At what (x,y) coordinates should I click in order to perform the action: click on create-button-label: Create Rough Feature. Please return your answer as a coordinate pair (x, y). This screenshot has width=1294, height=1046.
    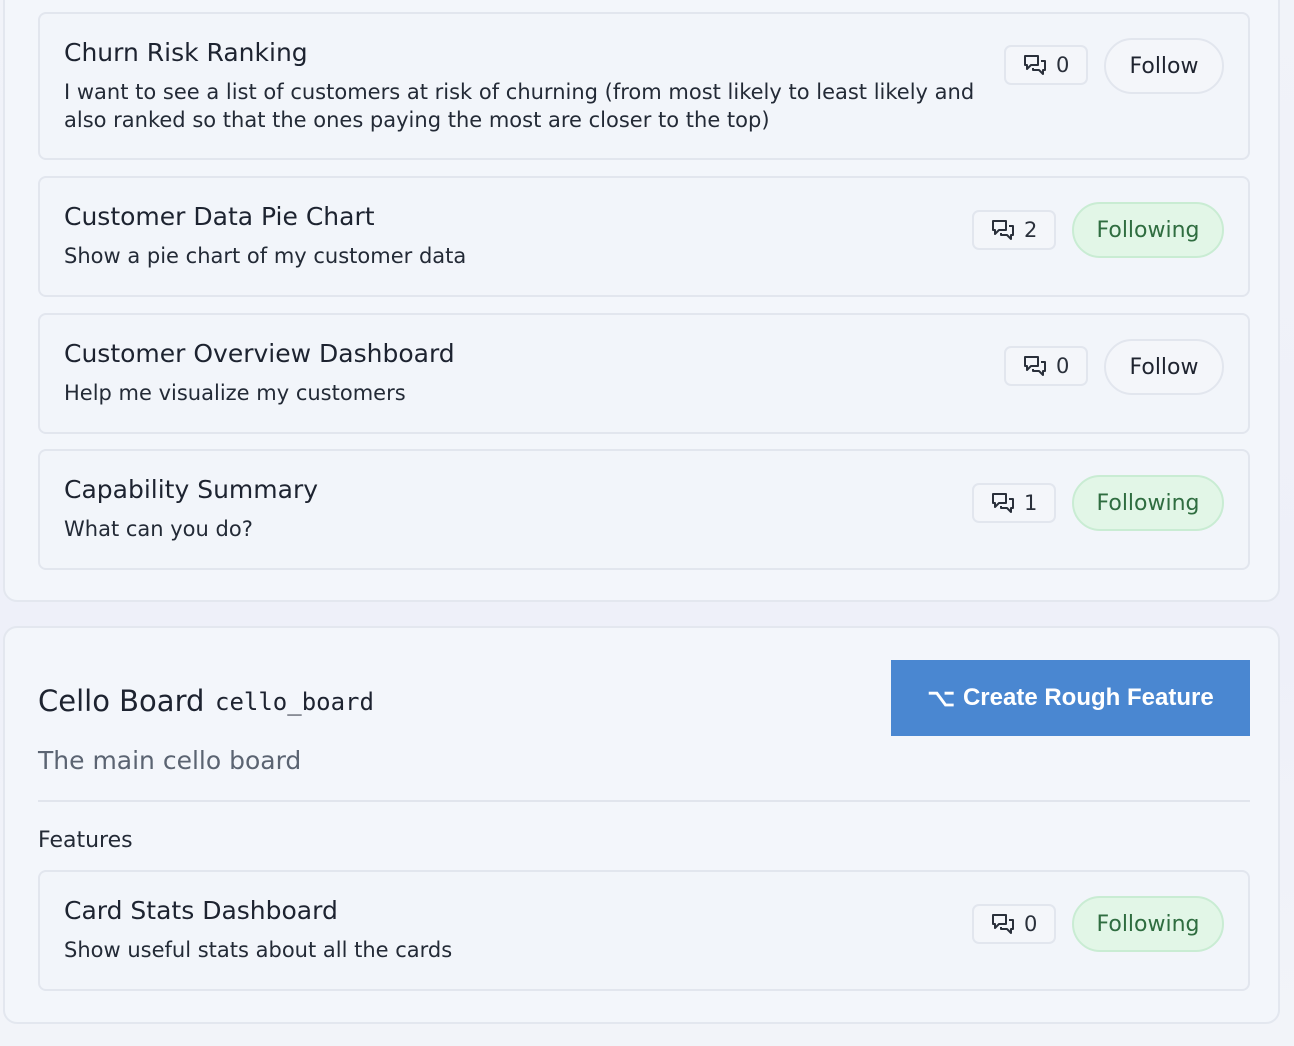
    Looking at the image, I should click on (1088, 697).